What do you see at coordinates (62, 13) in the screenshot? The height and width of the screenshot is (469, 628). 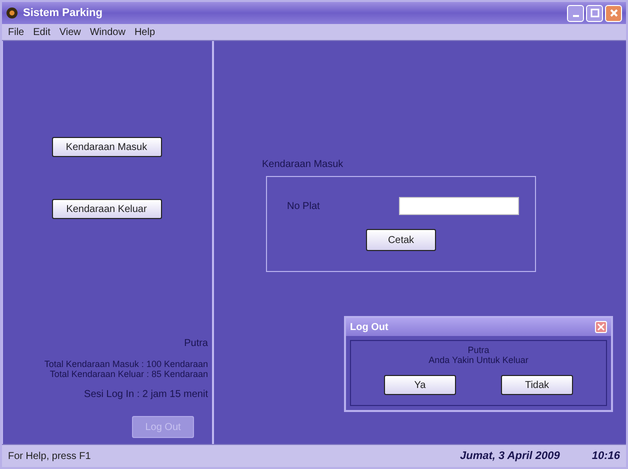 I see `window-title: Sistem Parking` at bounding box center [62, 13].